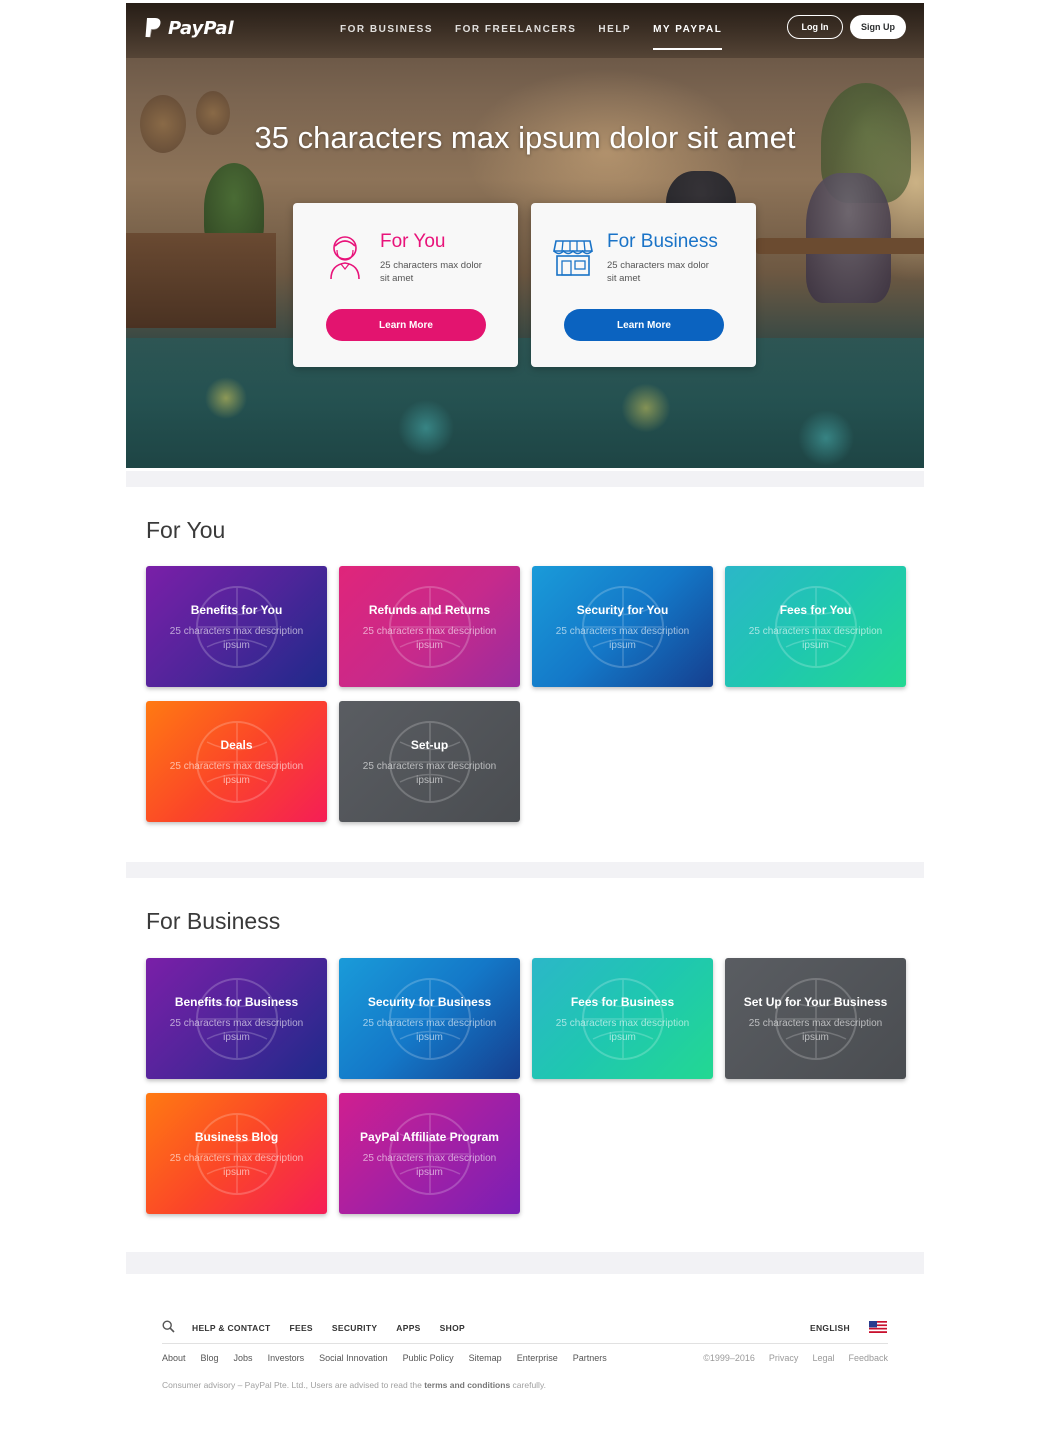  Describe the element at coordinates (286, 1358) in the screenshot. I see `footer-link-investors: Investors` at that location.